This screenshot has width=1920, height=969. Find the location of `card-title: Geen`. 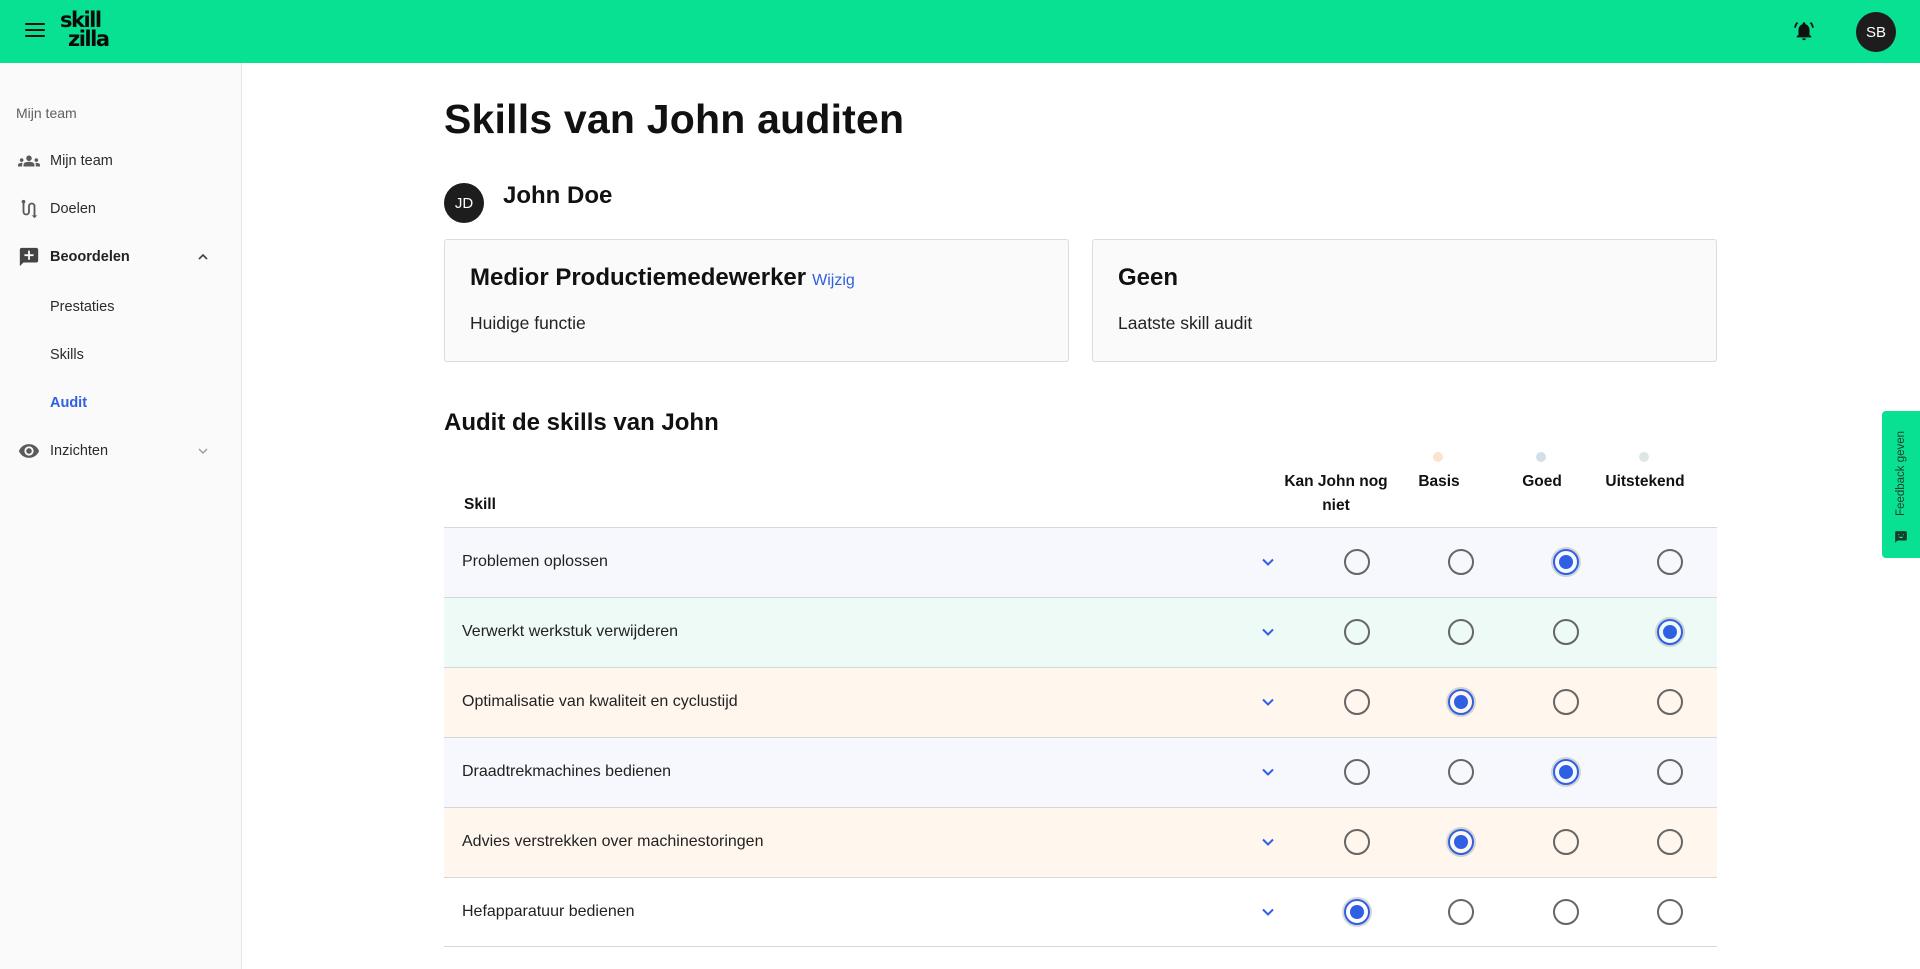

card-title: Geen is located at coordinates (1148, 277).